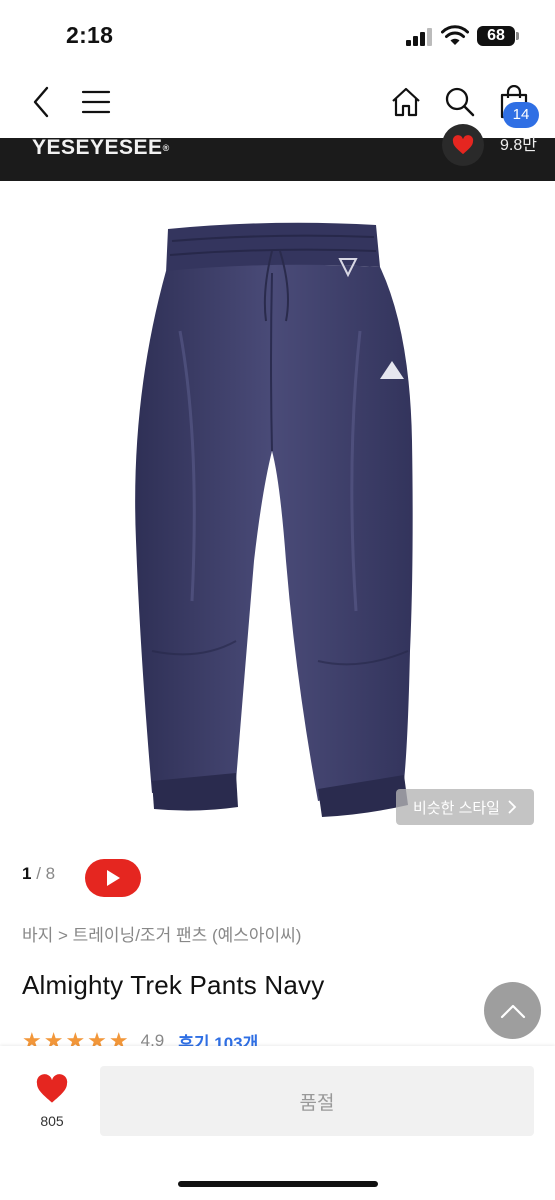 Image resolution: width=555 pixels, height=1200 pixels. I want to click on search-button, so click(460, 102).